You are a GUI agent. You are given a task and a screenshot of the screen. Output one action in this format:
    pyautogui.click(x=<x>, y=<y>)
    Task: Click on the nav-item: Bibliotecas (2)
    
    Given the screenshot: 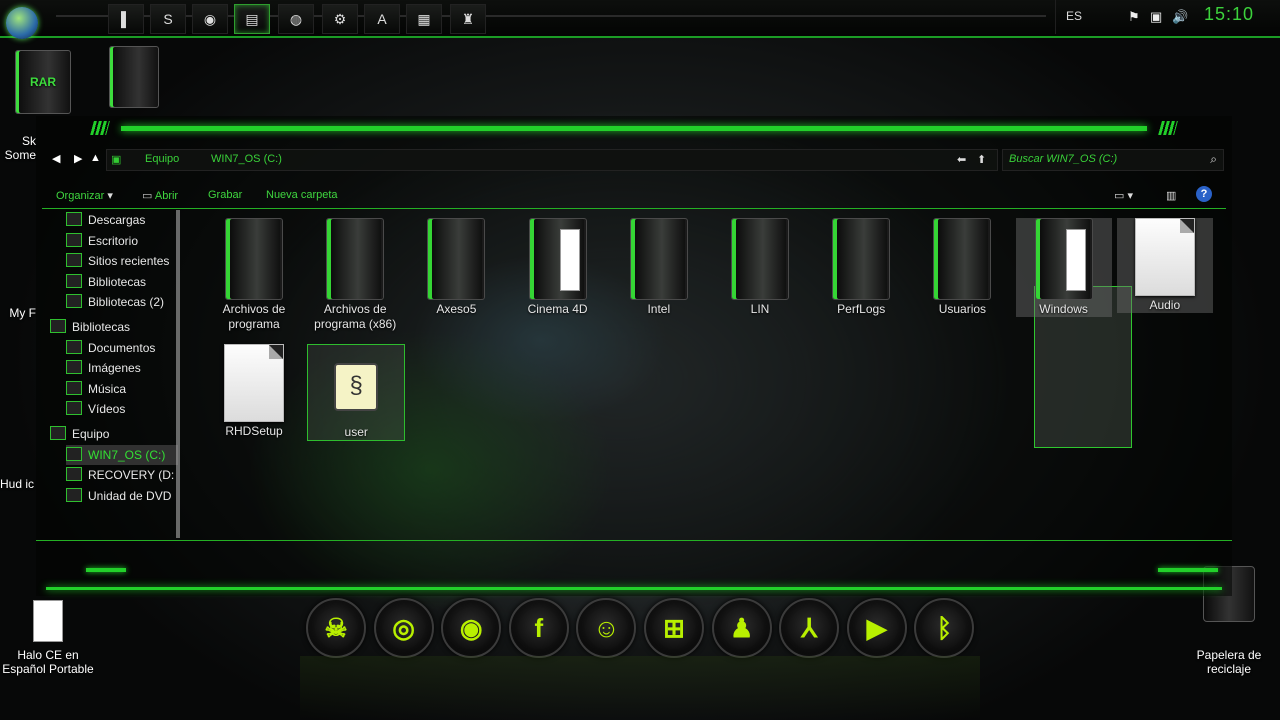 What is the action you would take?
    pyautogui.click(x=122, y=302)
    